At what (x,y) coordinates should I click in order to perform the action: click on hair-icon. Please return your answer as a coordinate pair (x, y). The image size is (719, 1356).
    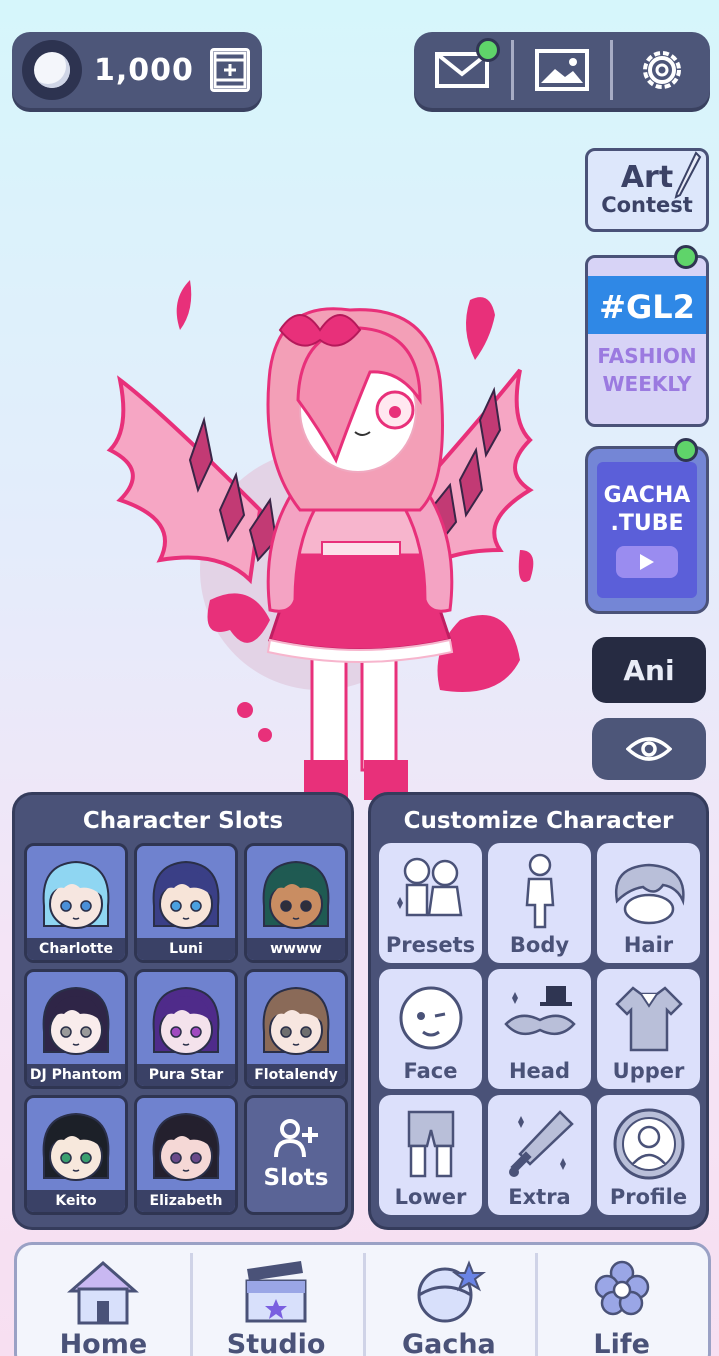
    Looking at the image, I should click on (649, 894).